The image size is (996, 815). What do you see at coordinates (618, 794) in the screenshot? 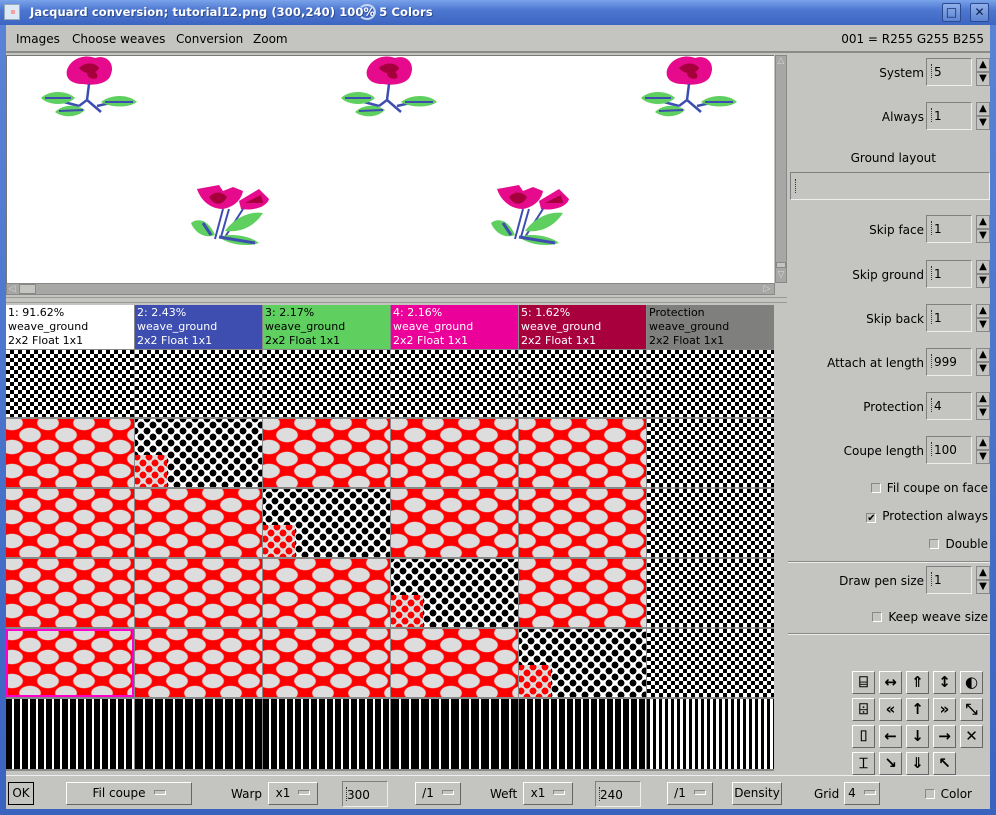
I see `weft-field: 240` at bounding box center [618, 794].